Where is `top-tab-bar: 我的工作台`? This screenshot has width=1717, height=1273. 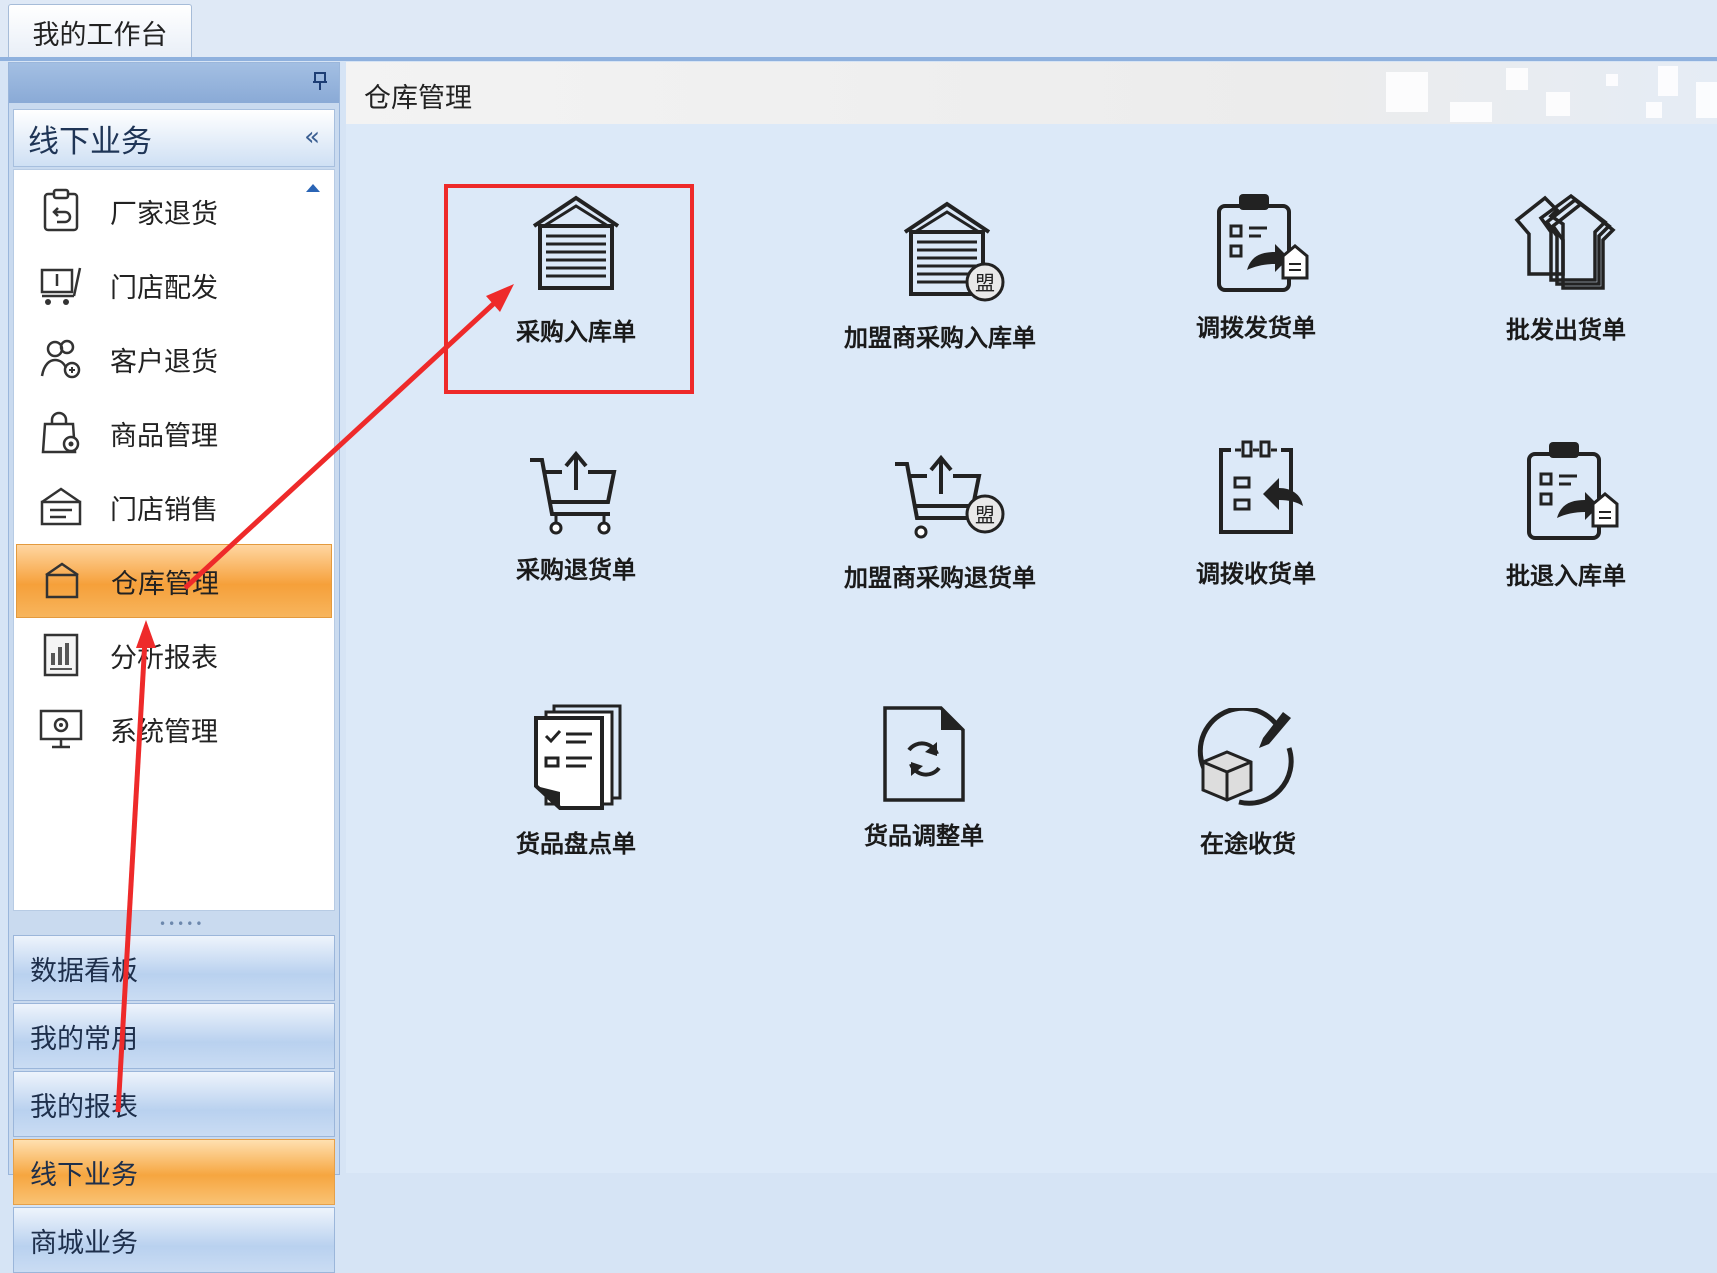
top-tab-bar: 我的工作台 is located at coordinates (858, 30).